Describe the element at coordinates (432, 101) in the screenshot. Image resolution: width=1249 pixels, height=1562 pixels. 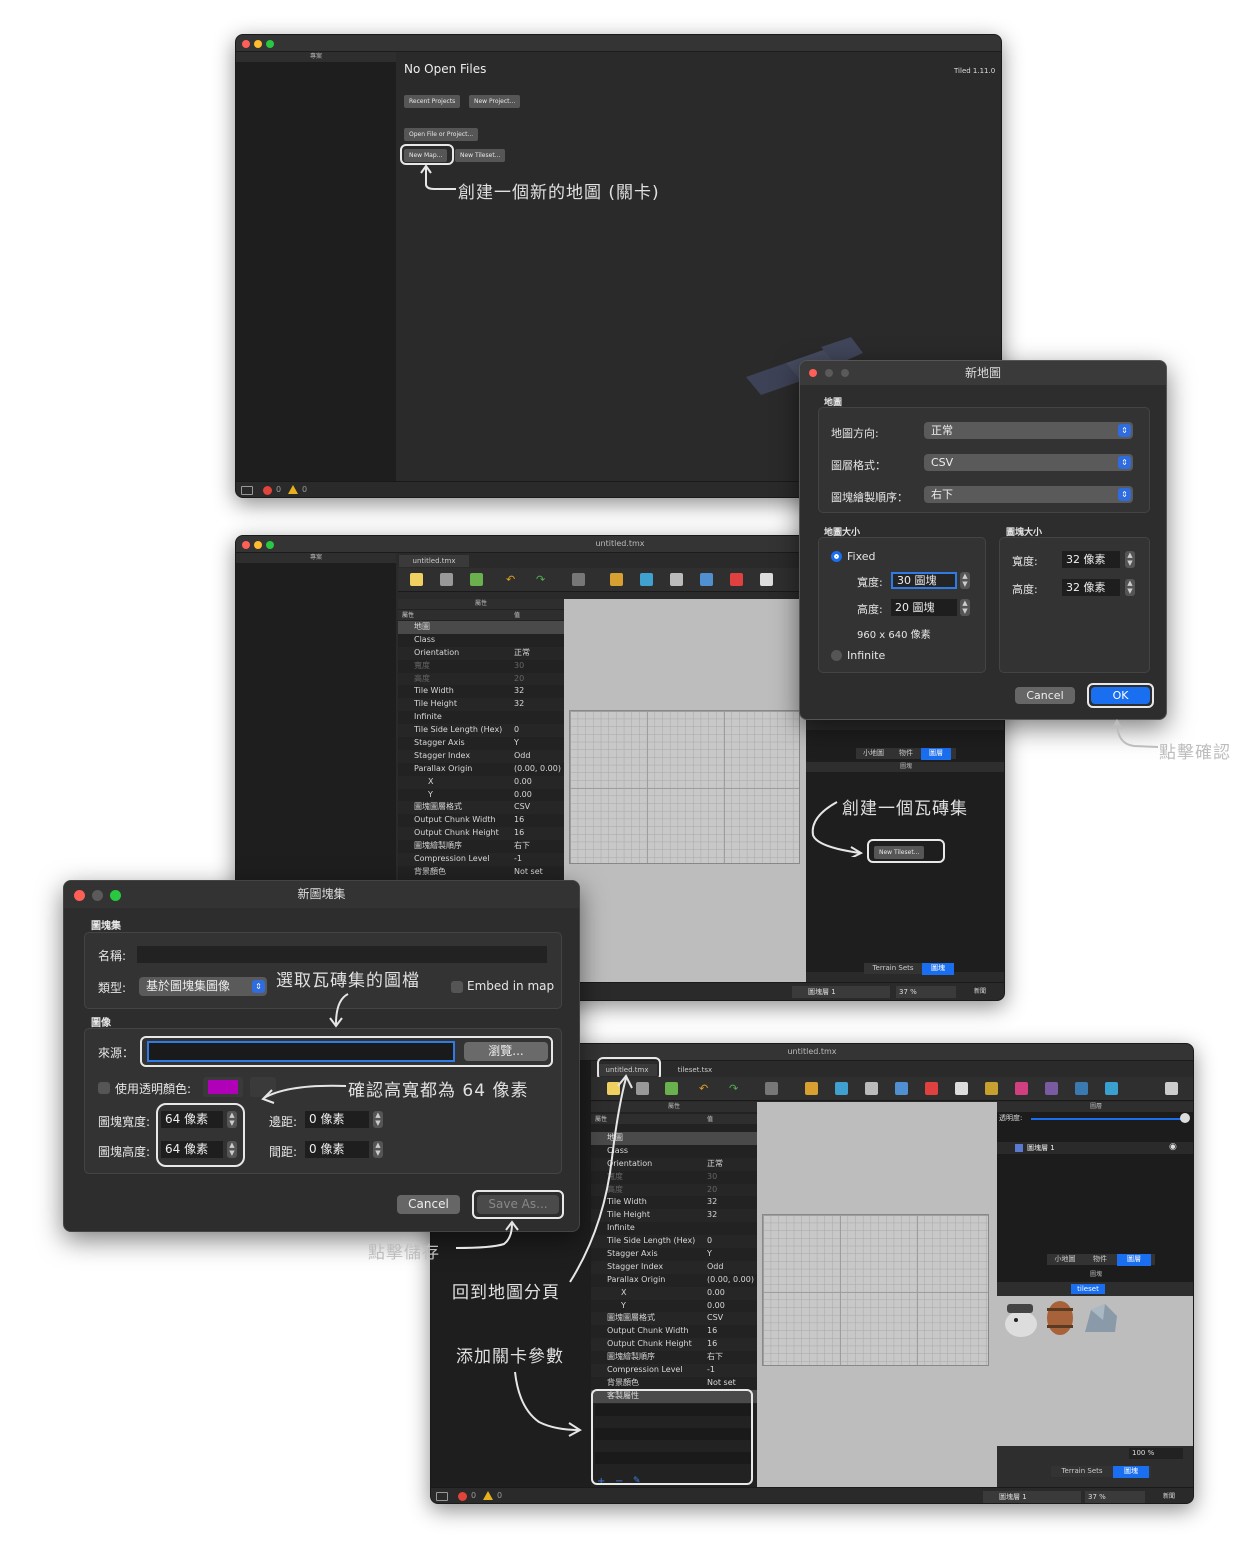
I see `recent-projects-button: Recent Projects` at that location.